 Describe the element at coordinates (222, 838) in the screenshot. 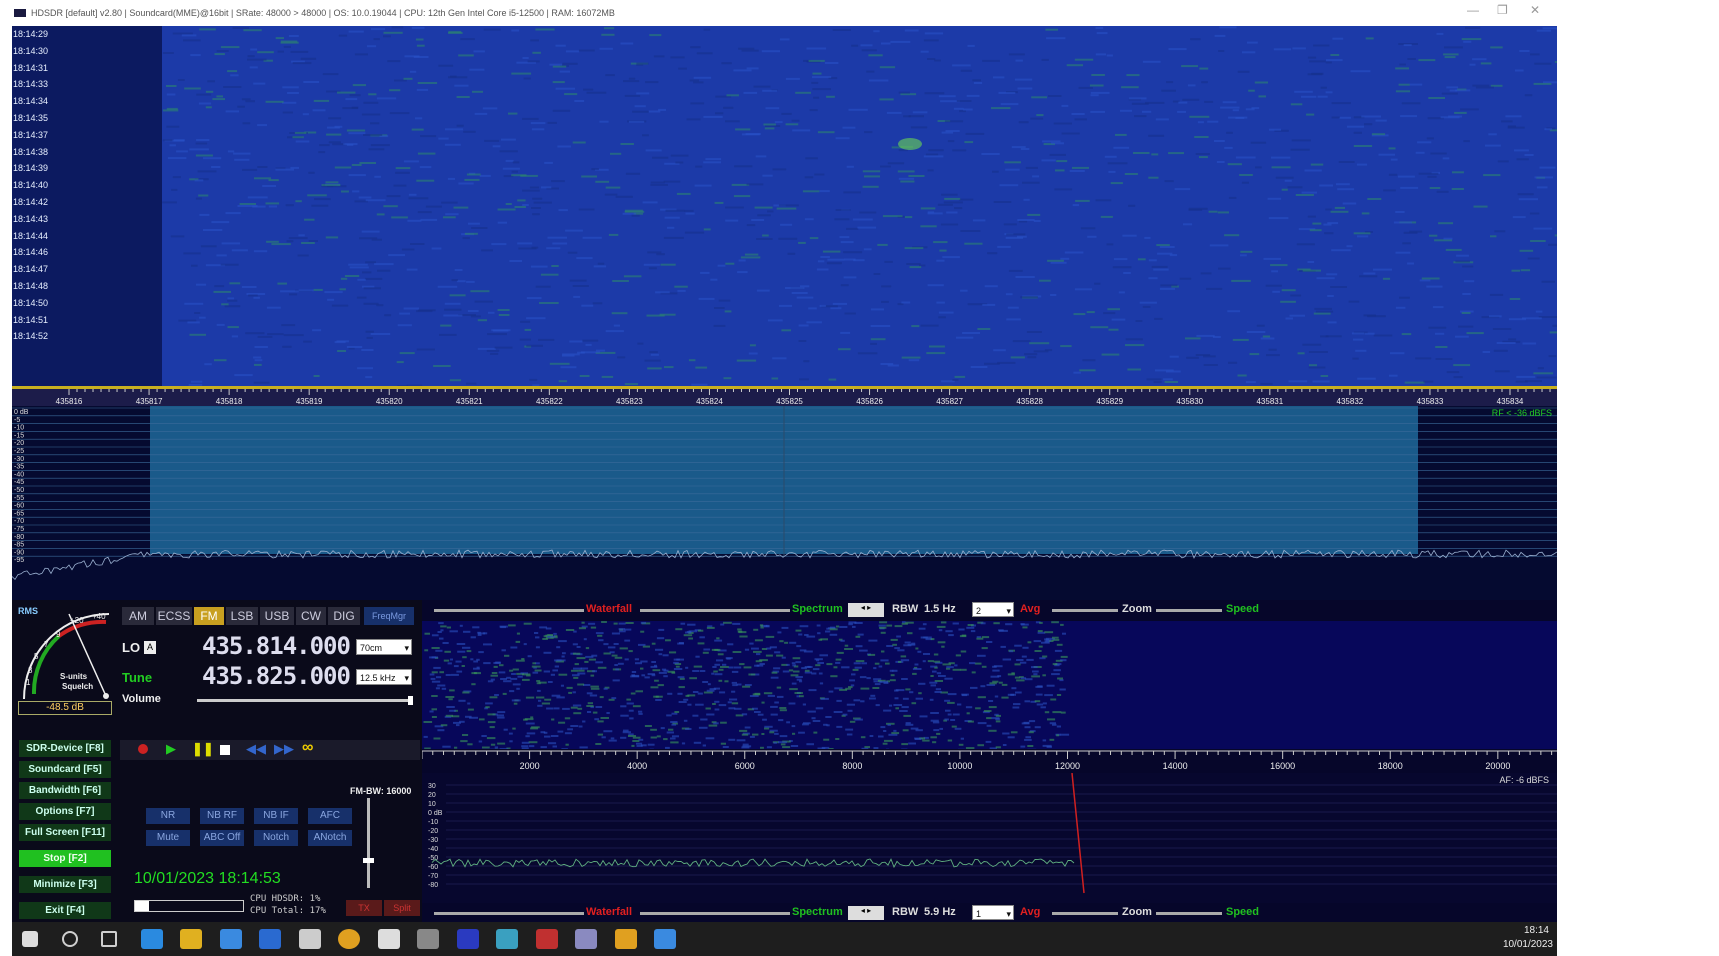

I see `agc-button: ABC Off` at that location.